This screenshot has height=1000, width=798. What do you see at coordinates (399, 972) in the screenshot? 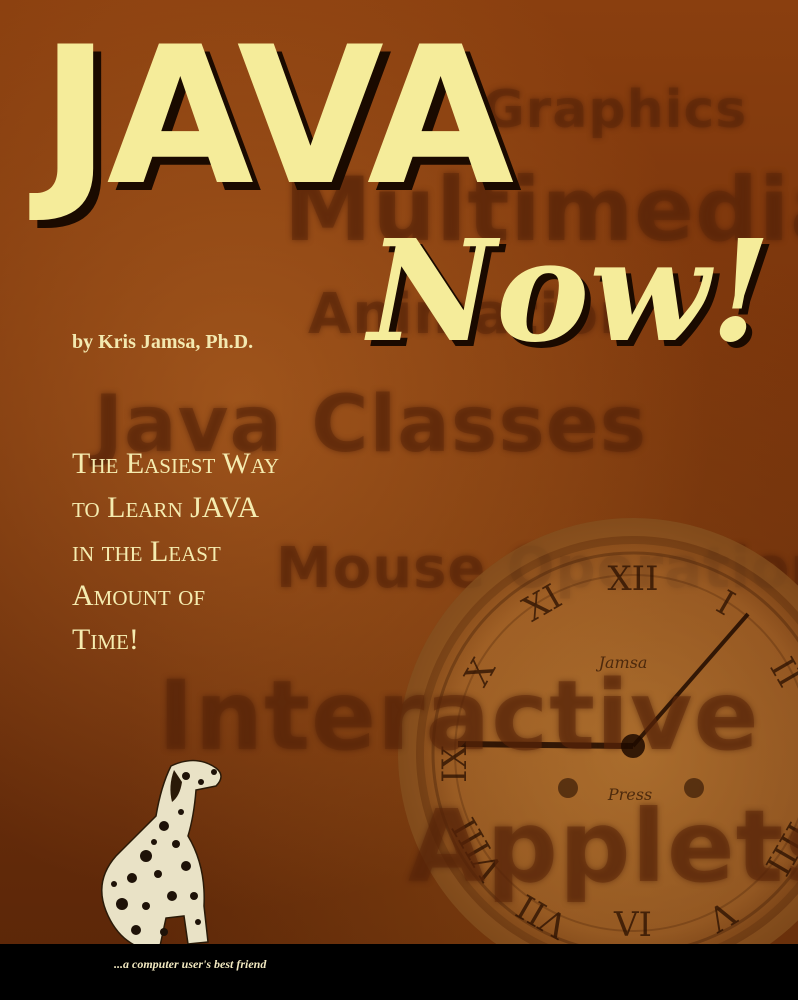
I see `footer-bar` at bounding box center [399, 972].